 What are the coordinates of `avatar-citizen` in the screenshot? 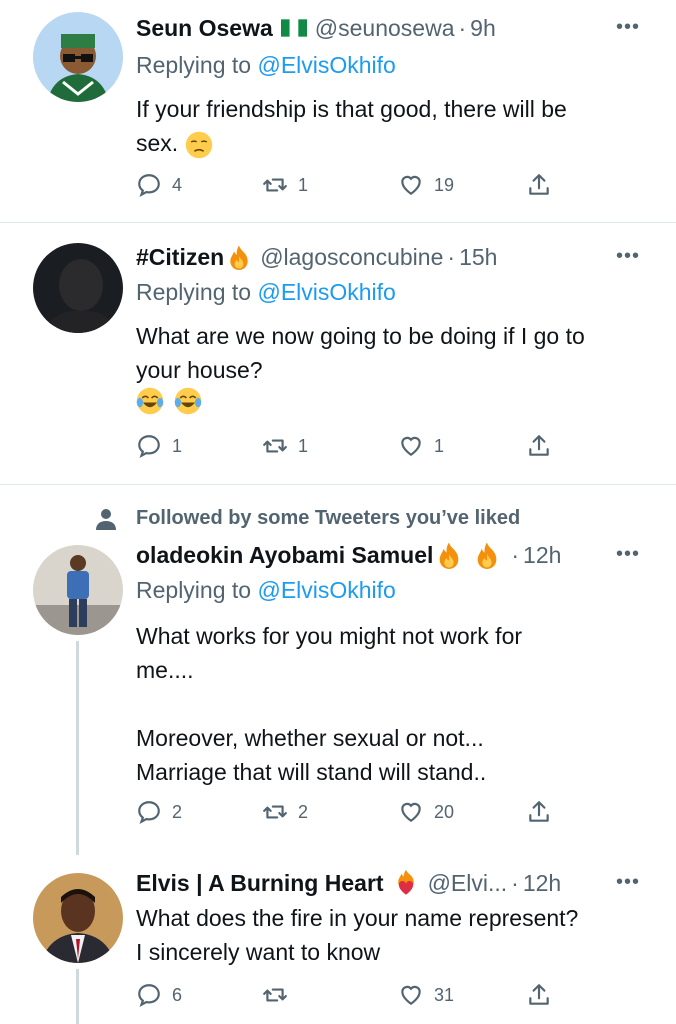 It's located at (78, 288).